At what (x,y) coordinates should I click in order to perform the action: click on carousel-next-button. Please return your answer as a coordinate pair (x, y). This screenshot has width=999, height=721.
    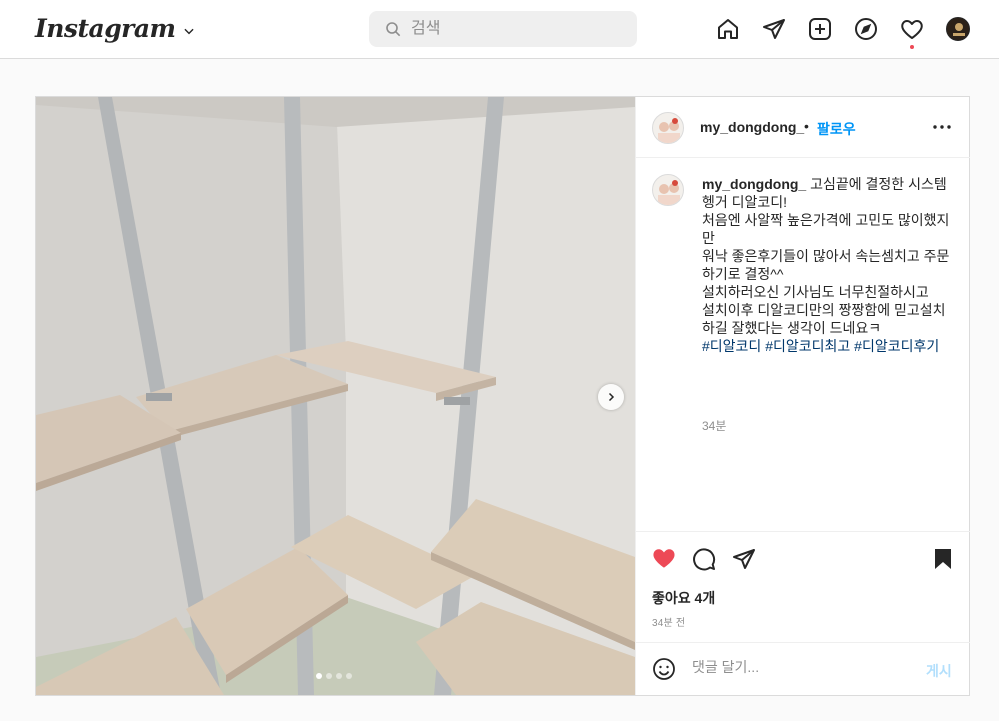
    Looking at the image, I should click on (611, 397).